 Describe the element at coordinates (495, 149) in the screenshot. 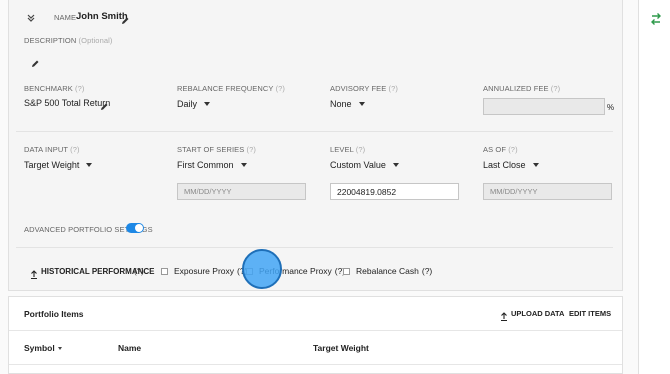

I see `as-of-label-text: AS OF` at that location.